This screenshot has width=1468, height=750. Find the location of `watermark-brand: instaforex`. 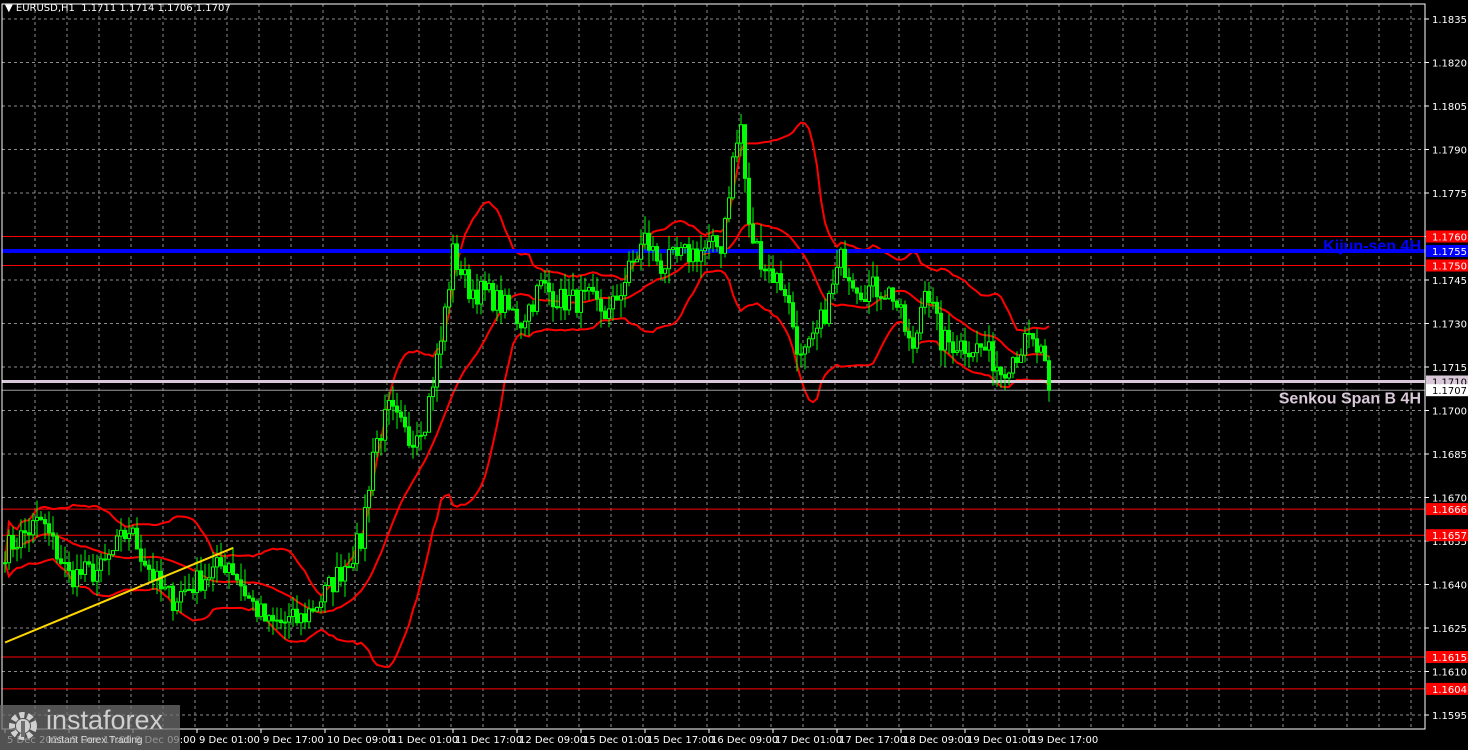

watermark-brand: instaforex is located at coordinates (105, 720).